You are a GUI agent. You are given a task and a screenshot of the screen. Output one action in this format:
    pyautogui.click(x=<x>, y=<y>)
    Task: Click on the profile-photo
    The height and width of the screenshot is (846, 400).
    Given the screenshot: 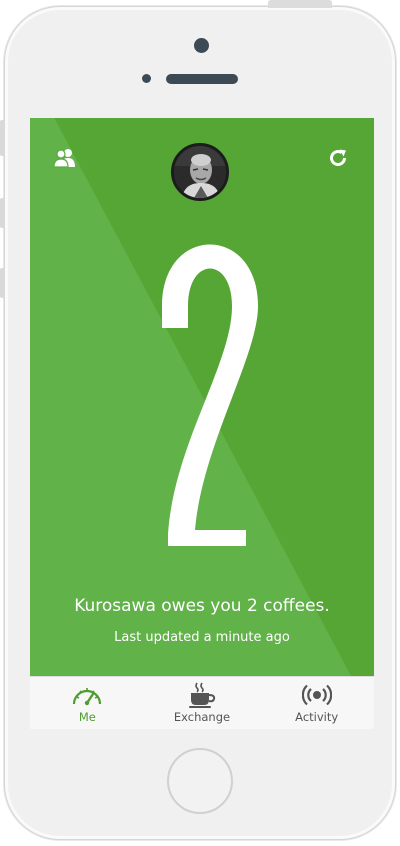 What is the action you would take?
    pyautogui.click(x=200, y=172)
    